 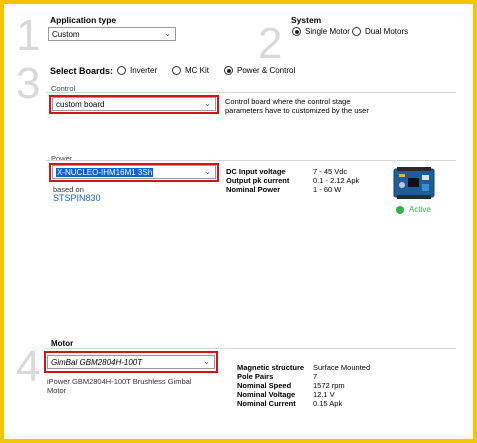 What do you see at coordinates (271, 367) in the screenshot?
I see `spec-key: Magnetic structure` at bounding box center [271, 367].